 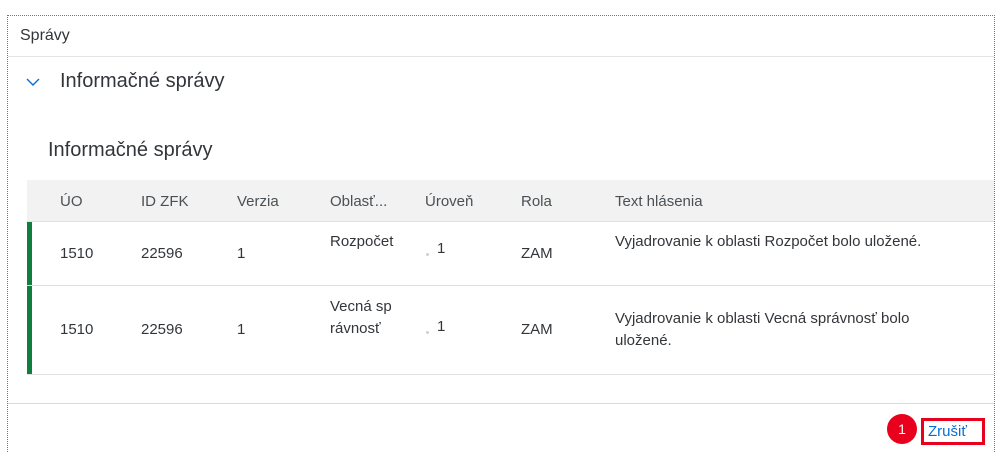 What do you see at coordinates (258, 201) in the screenshot?
I see `column-header-verzia: Verzia` at bounding box center [258, 201].